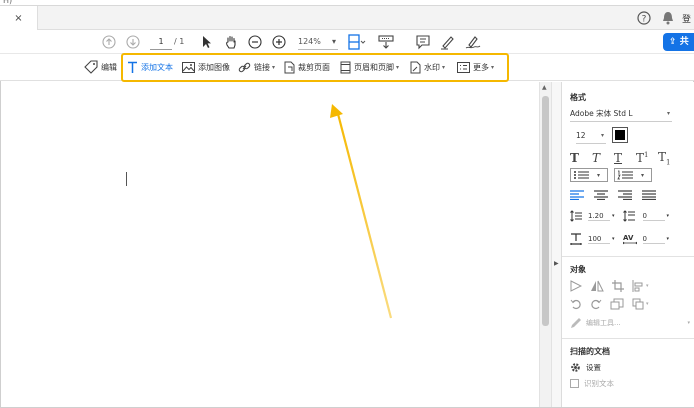  Describe the element at coordinates (618, 286) in the screenshot. I see `crop-icon` at that location.